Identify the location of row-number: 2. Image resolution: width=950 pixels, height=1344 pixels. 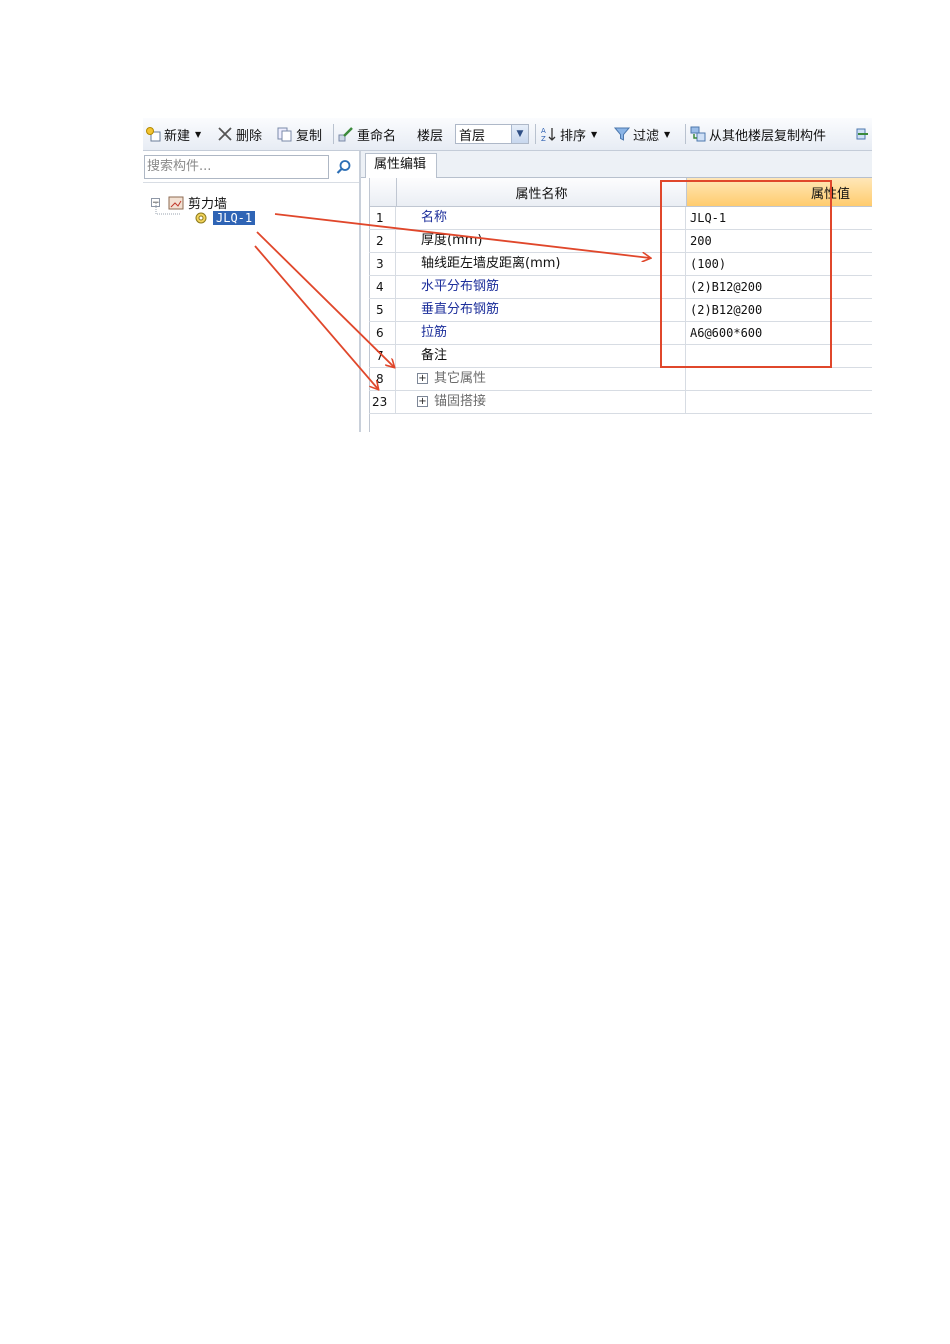
(382, 241).